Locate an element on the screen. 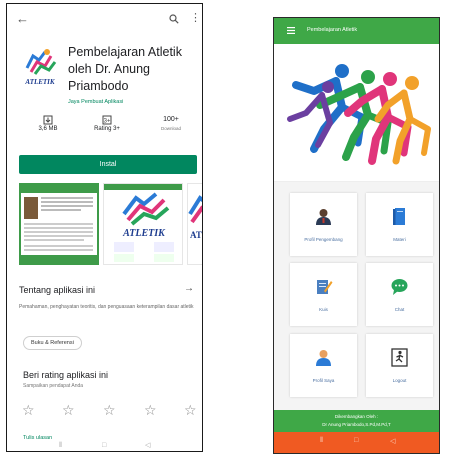 This screenshot has width=467, height=454. menu-tile-chat: Chat is located at coordinates (399, 294).